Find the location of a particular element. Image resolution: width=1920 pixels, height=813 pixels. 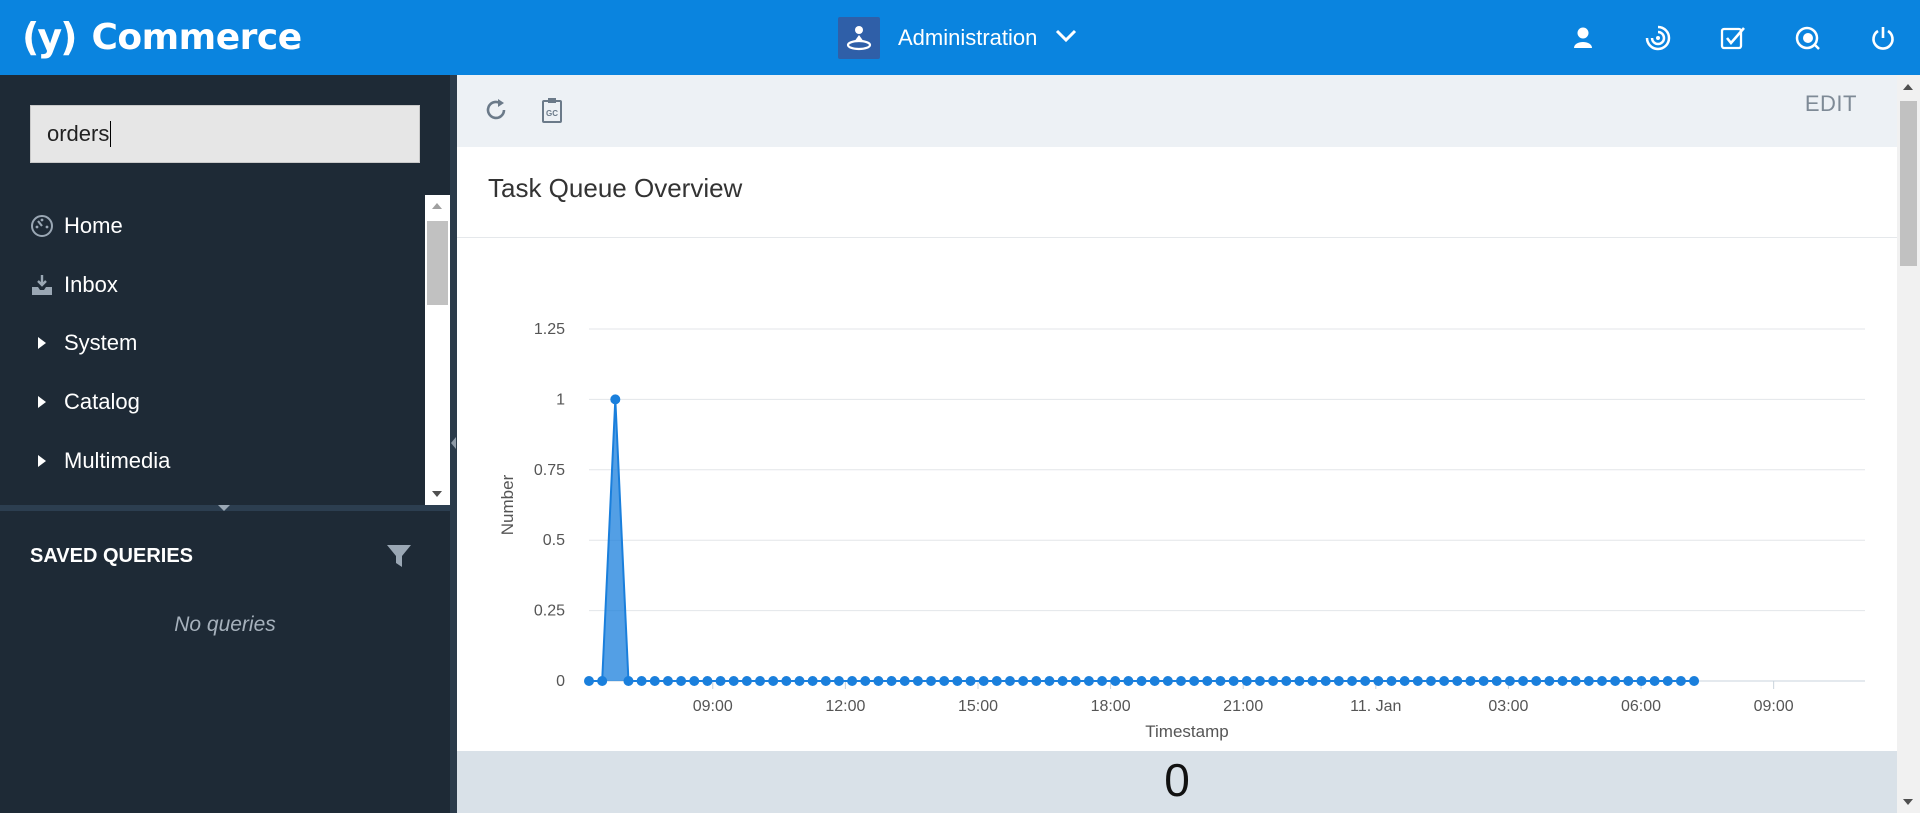

sidebar-item-home: Home is located at coordinates (76, 226).